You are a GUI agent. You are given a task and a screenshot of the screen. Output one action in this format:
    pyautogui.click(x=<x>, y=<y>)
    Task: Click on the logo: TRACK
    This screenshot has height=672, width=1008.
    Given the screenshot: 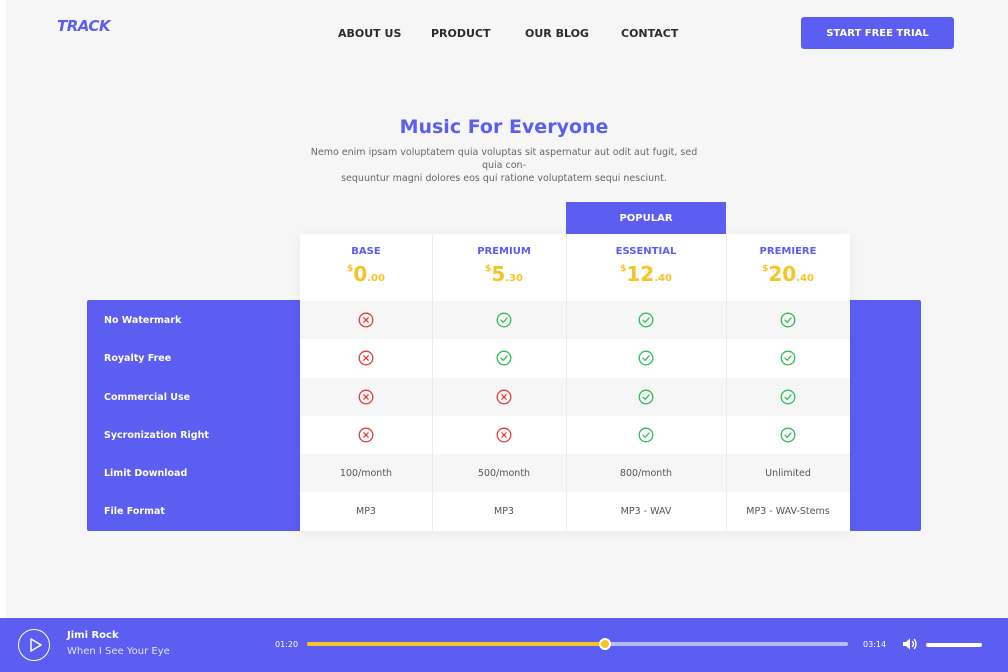 What is the action you would take?
    pyautogui.click(x=84, y=26)
    